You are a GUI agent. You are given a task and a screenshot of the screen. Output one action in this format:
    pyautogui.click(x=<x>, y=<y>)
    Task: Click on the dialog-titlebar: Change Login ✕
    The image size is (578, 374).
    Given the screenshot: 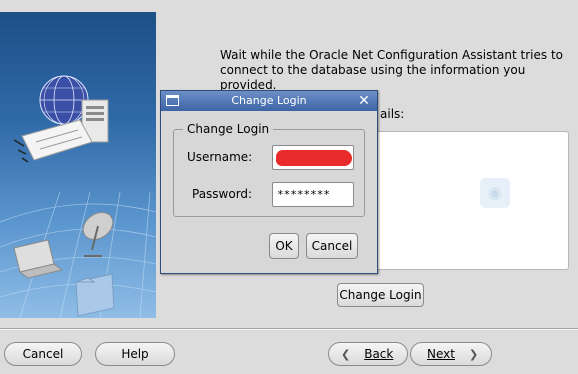 What is the action you would take?
    pyautogui.click(x=269, y=101)
    